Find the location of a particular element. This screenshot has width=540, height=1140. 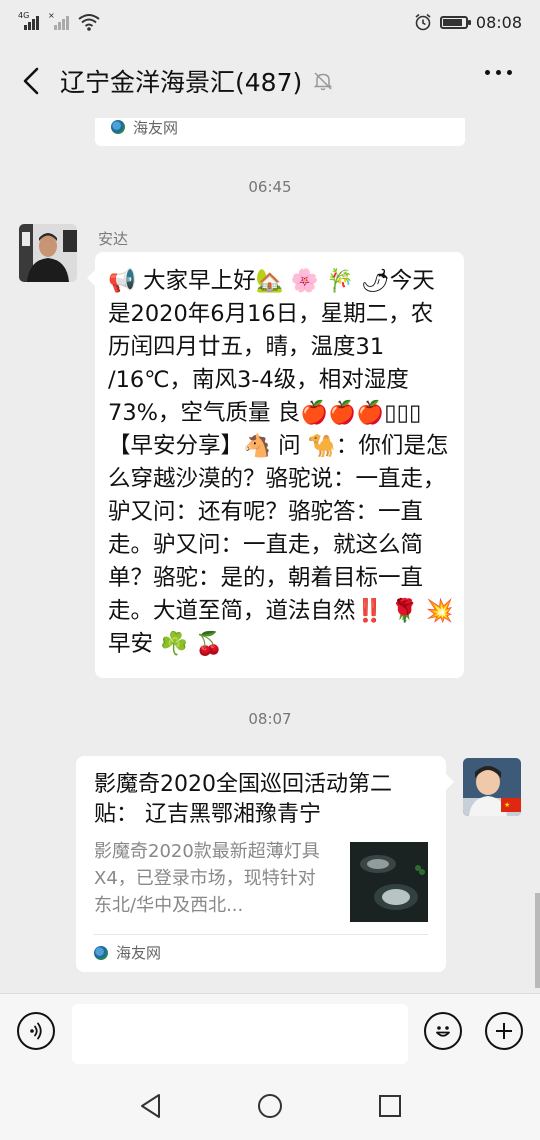

chat-header: 辽宁金洋海景汇(487) is located at coordinates (270, 81).